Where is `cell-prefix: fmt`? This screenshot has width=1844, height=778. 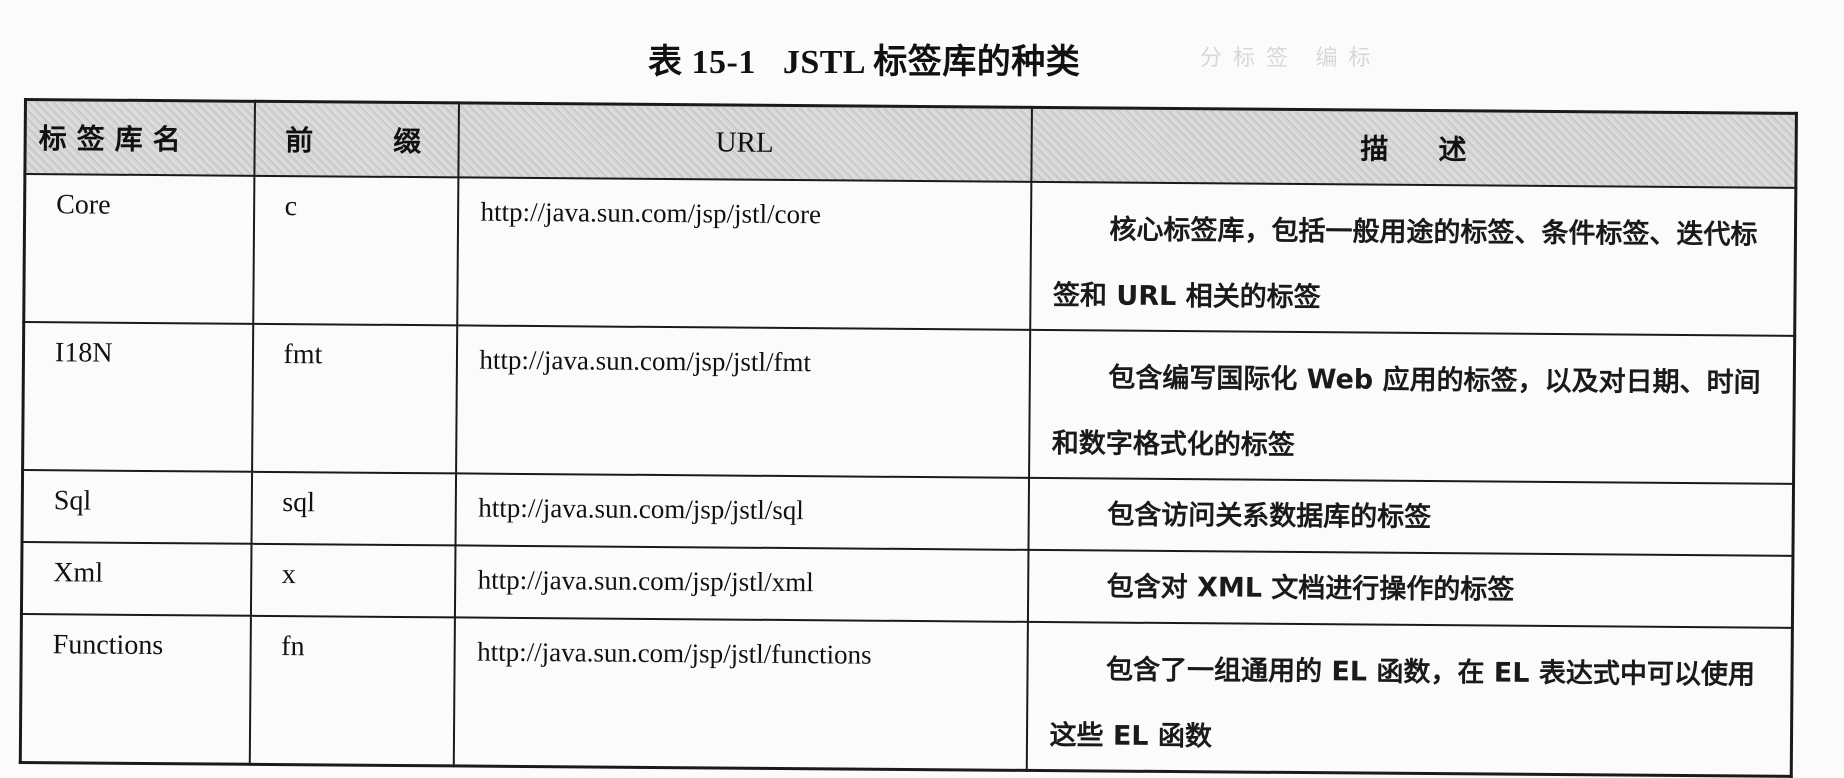
cell-prefix: fmt is located at coordinates (354, 398).